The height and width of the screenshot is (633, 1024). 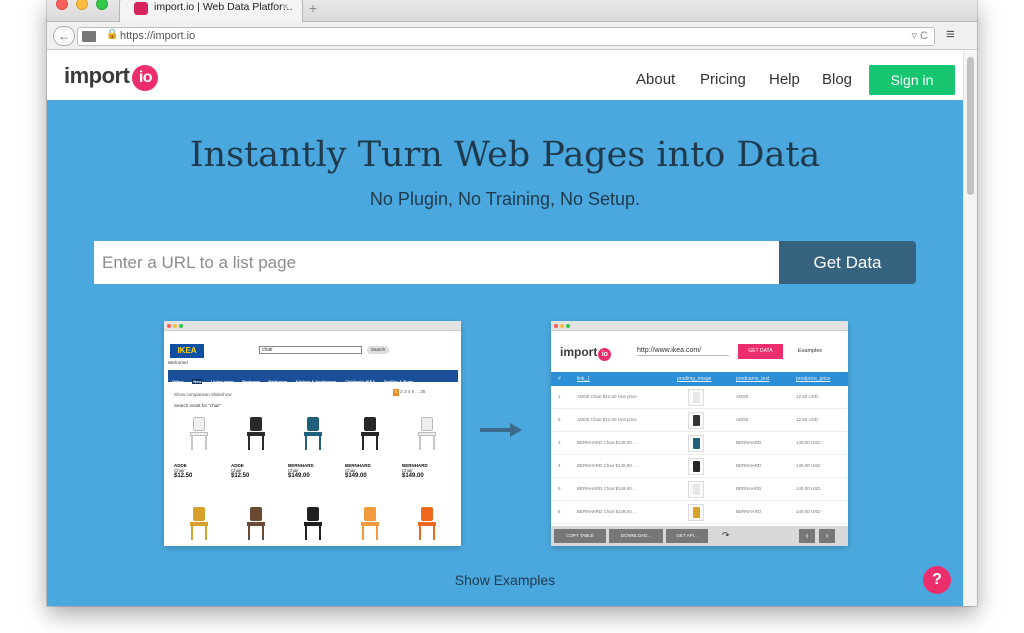 I want to click on help-chat-icon: ?, so click(x=937, y=580).